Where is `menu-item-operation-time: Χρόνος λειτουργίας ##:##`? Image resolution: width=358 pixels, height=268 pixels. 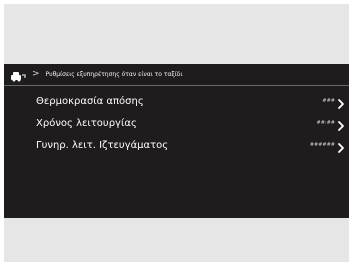 menu-item-operation-time: Χρόνος λειτουργίας ##:## is located at coordinates (176, 123).